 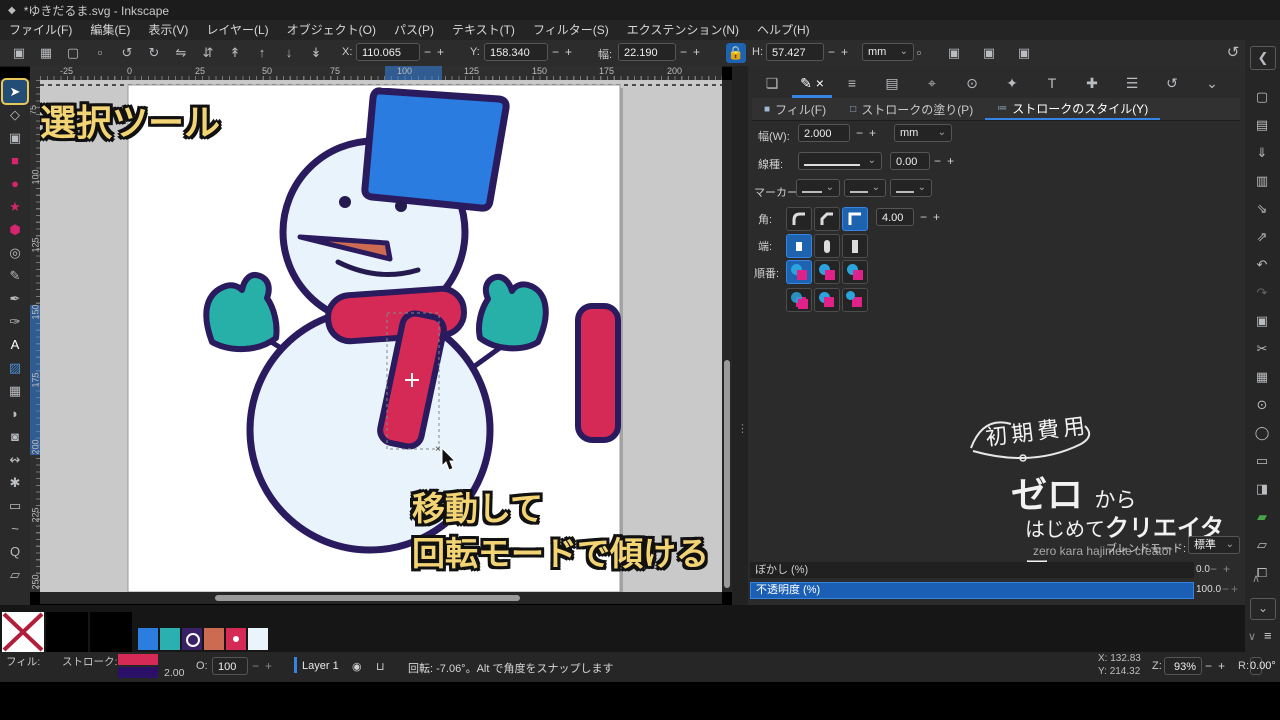 I want to click on blur-slider: ぼかし (%), so click(x=972, y=570).